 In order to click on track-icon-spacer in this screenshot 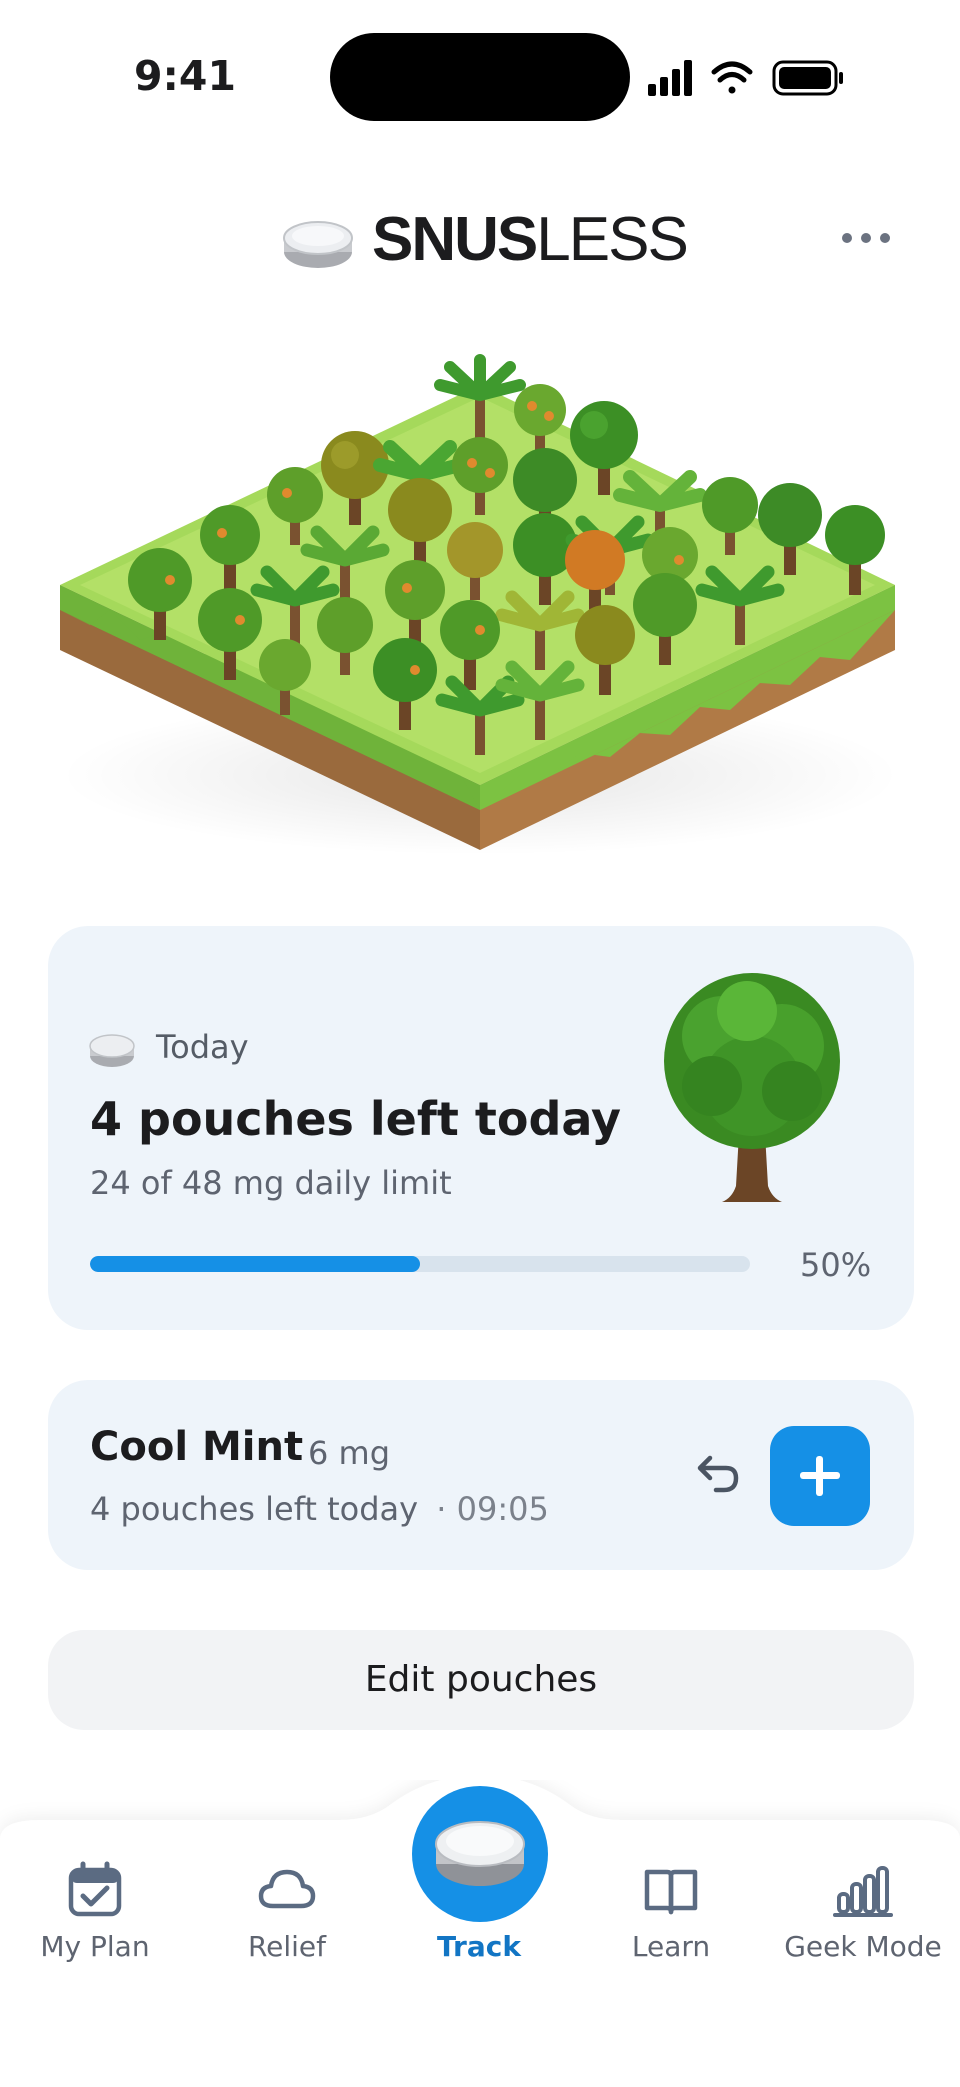, I will do `click(479, 1890)`.